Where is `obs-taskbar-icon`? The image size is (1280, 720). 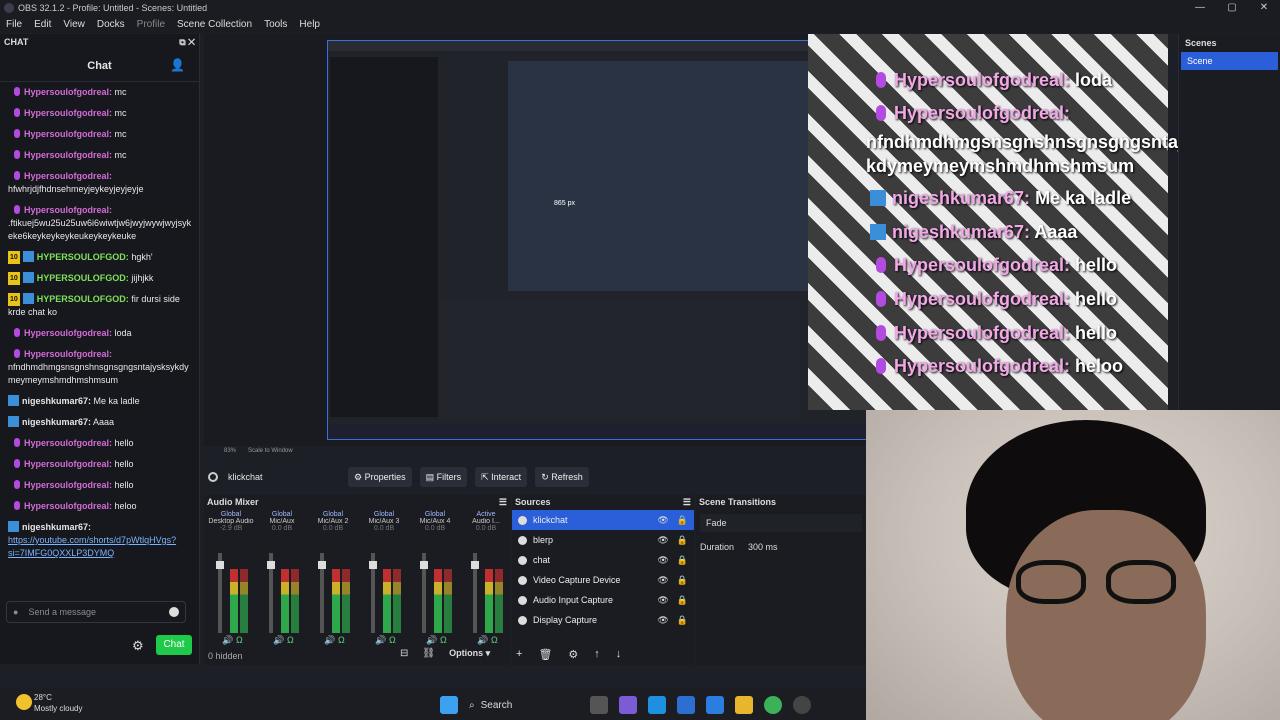 obs-taskbar-icon is located at coordinates (802, 705).